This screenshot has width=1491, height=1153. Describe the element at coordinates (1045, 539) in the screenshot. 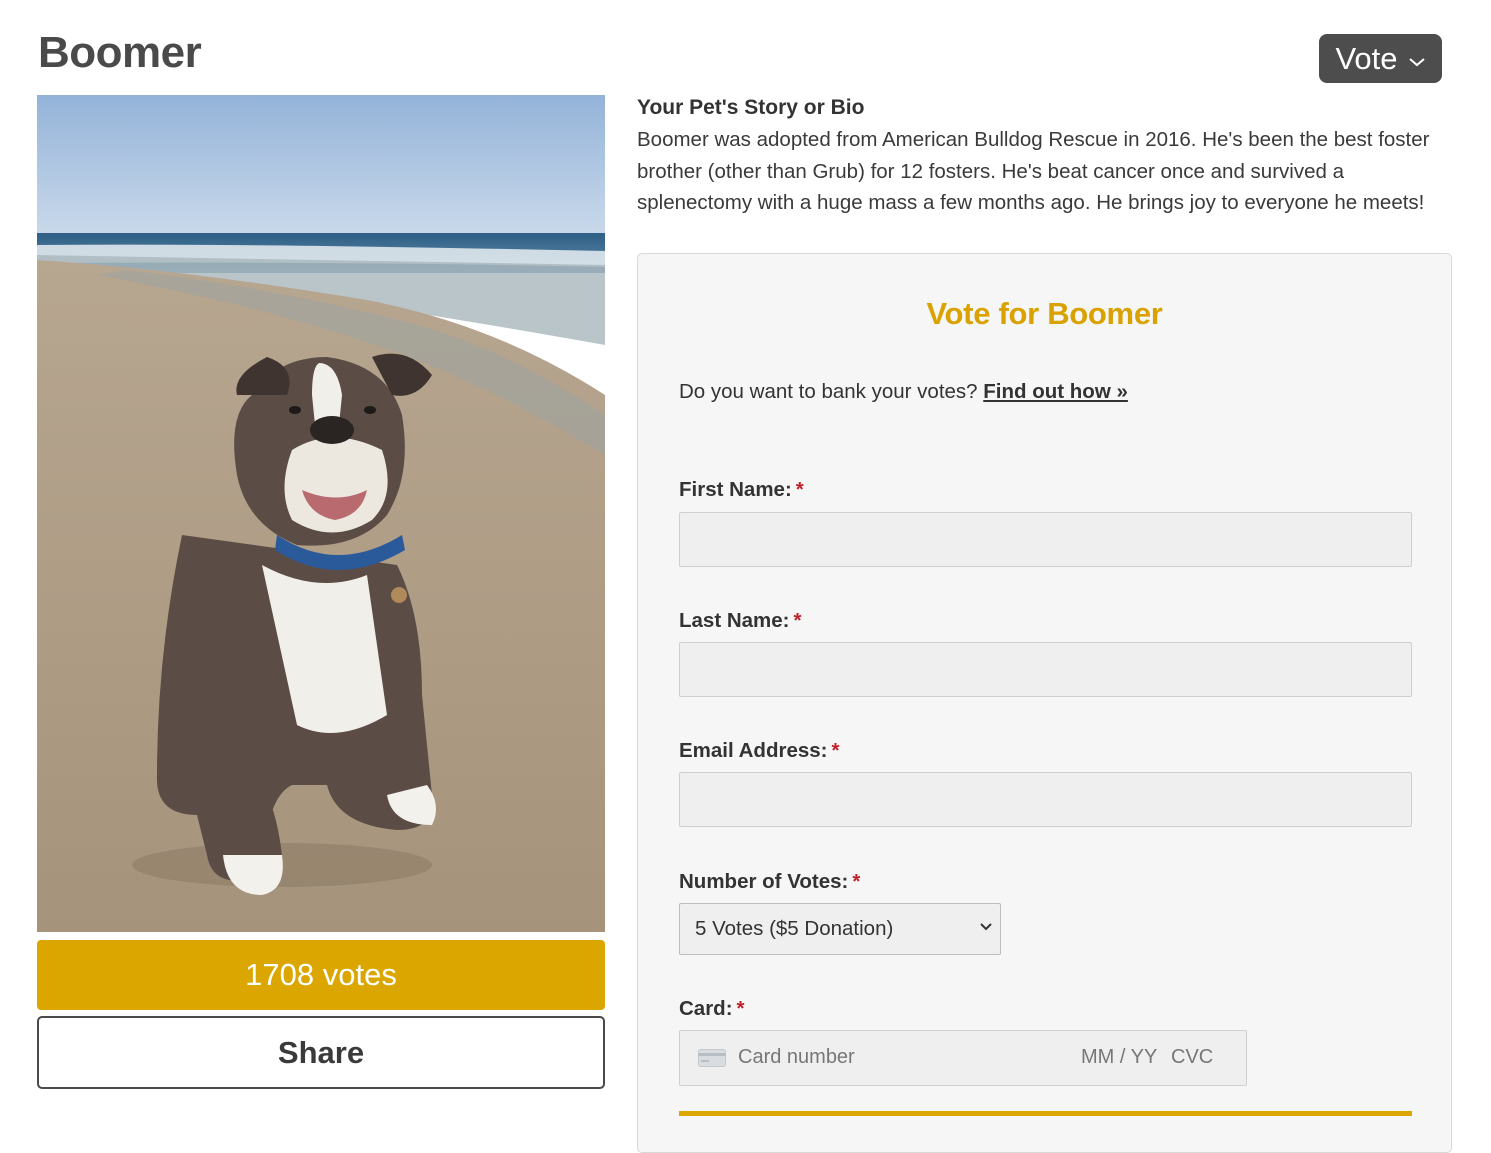

I see `first-name-input` at that location.